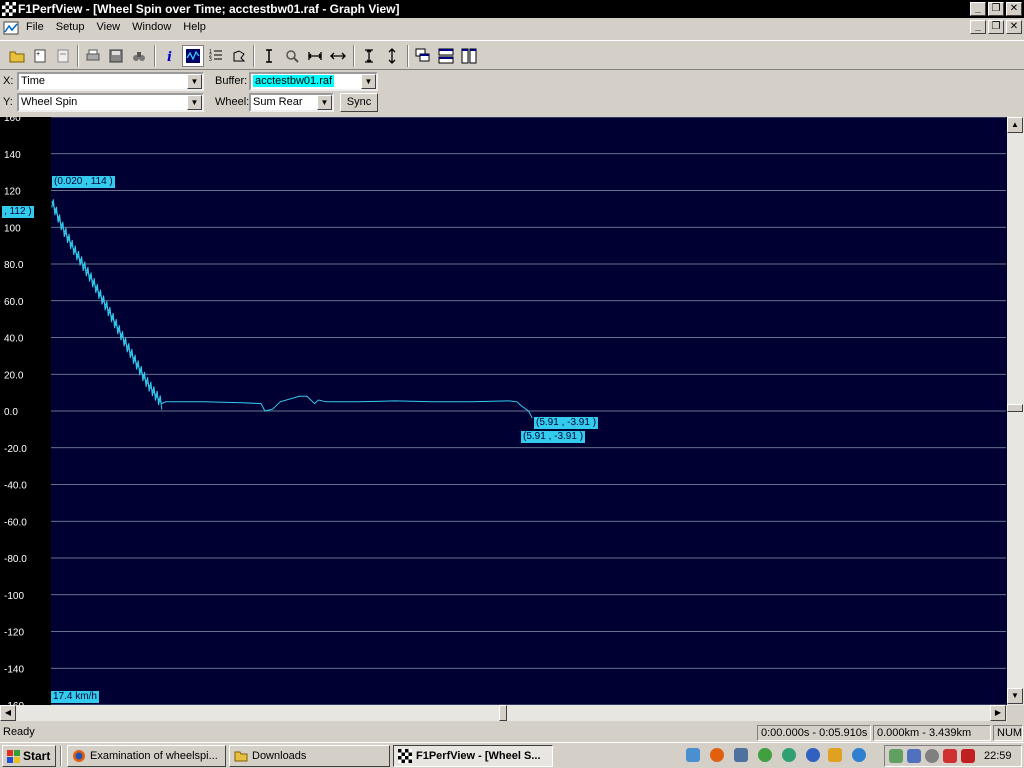 This screenshot has height=768, width=1024. Describe the element at coordinates (369, 56) in the screenshot. I see `zoom-y-fit-icon` at that location.